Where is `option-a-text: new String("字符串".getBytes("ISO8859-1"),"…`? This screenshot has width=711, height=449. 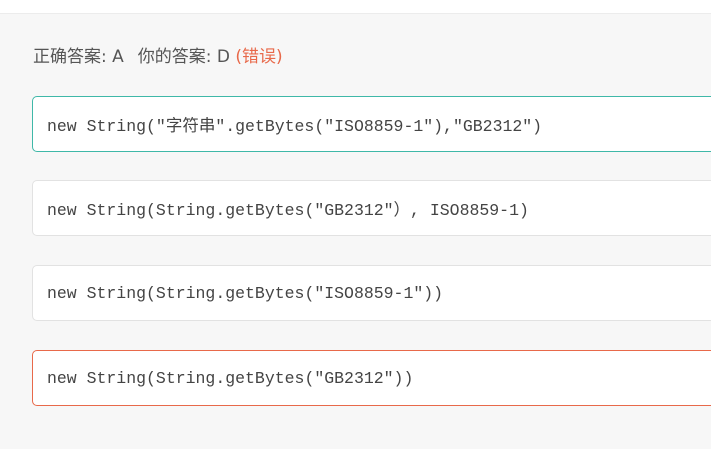
option-a-text: new String("字符串".getBytes("ISO8859-1"),"… is located at coordinates (295, 126).